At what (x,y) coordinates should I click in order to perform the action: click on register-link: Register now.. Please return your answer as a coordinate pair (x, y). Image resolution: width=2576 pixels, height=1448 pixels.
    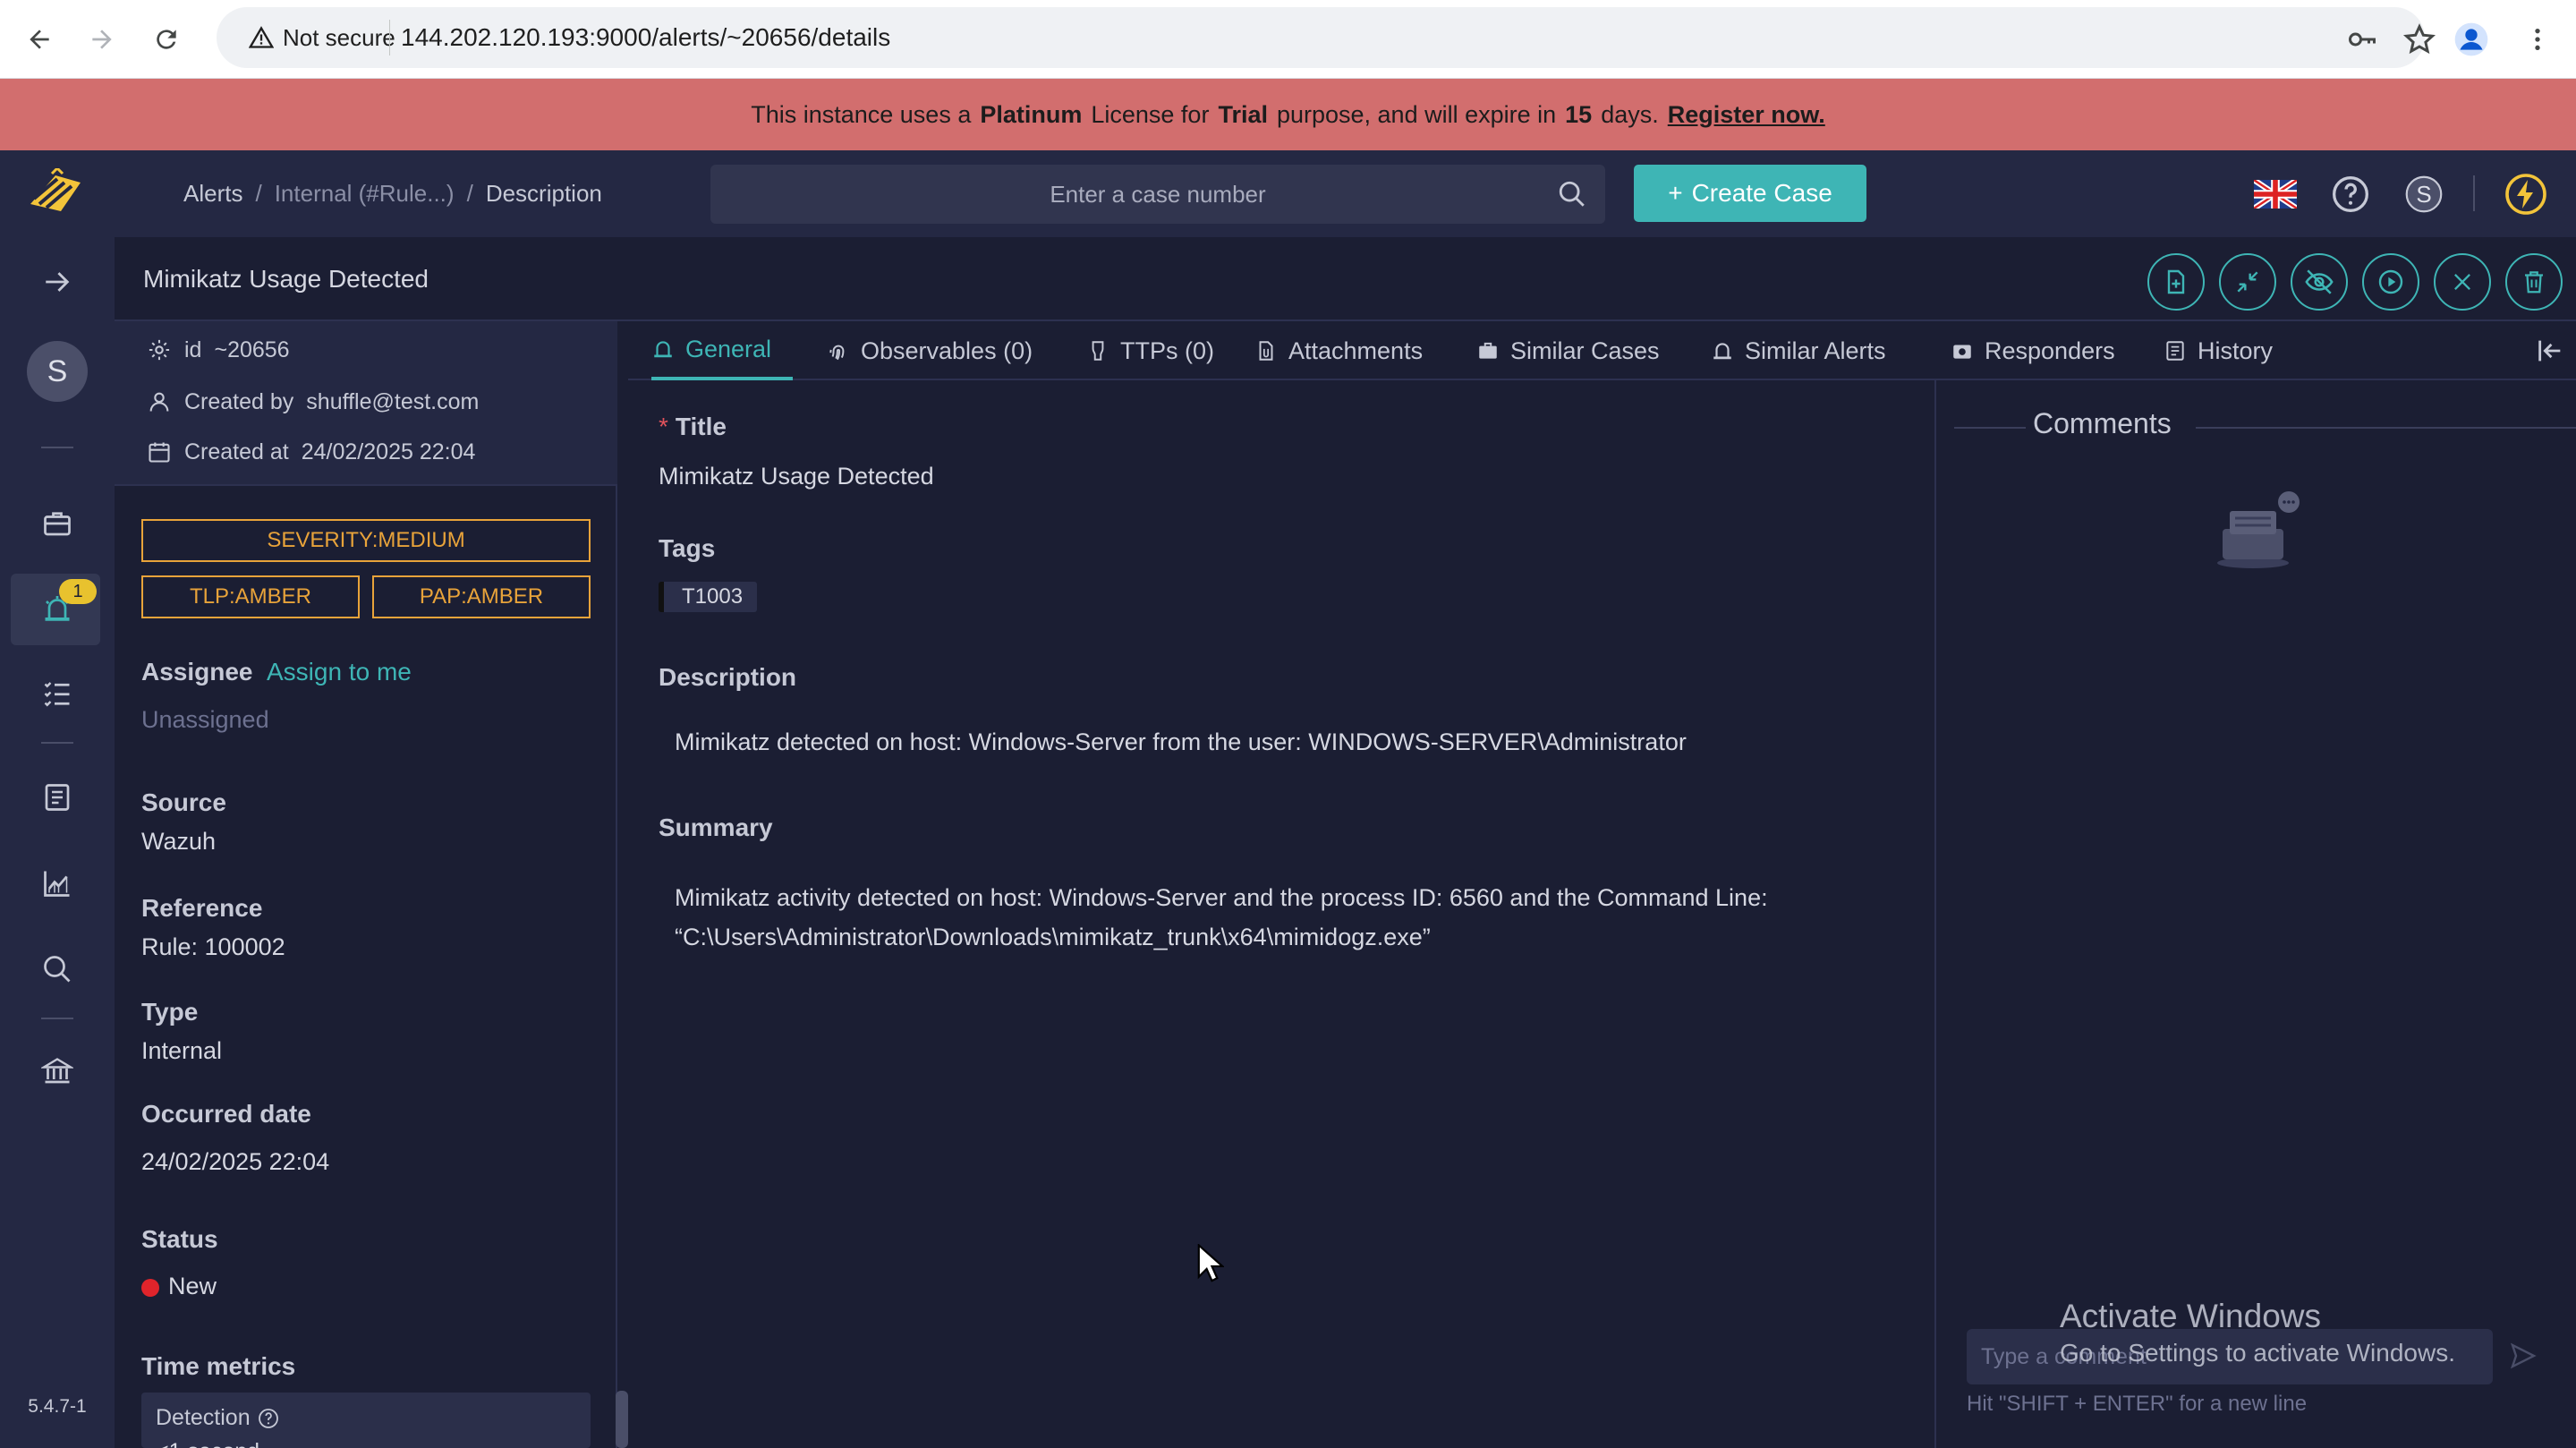
    Looking at the image, I should click on (1746, 115).